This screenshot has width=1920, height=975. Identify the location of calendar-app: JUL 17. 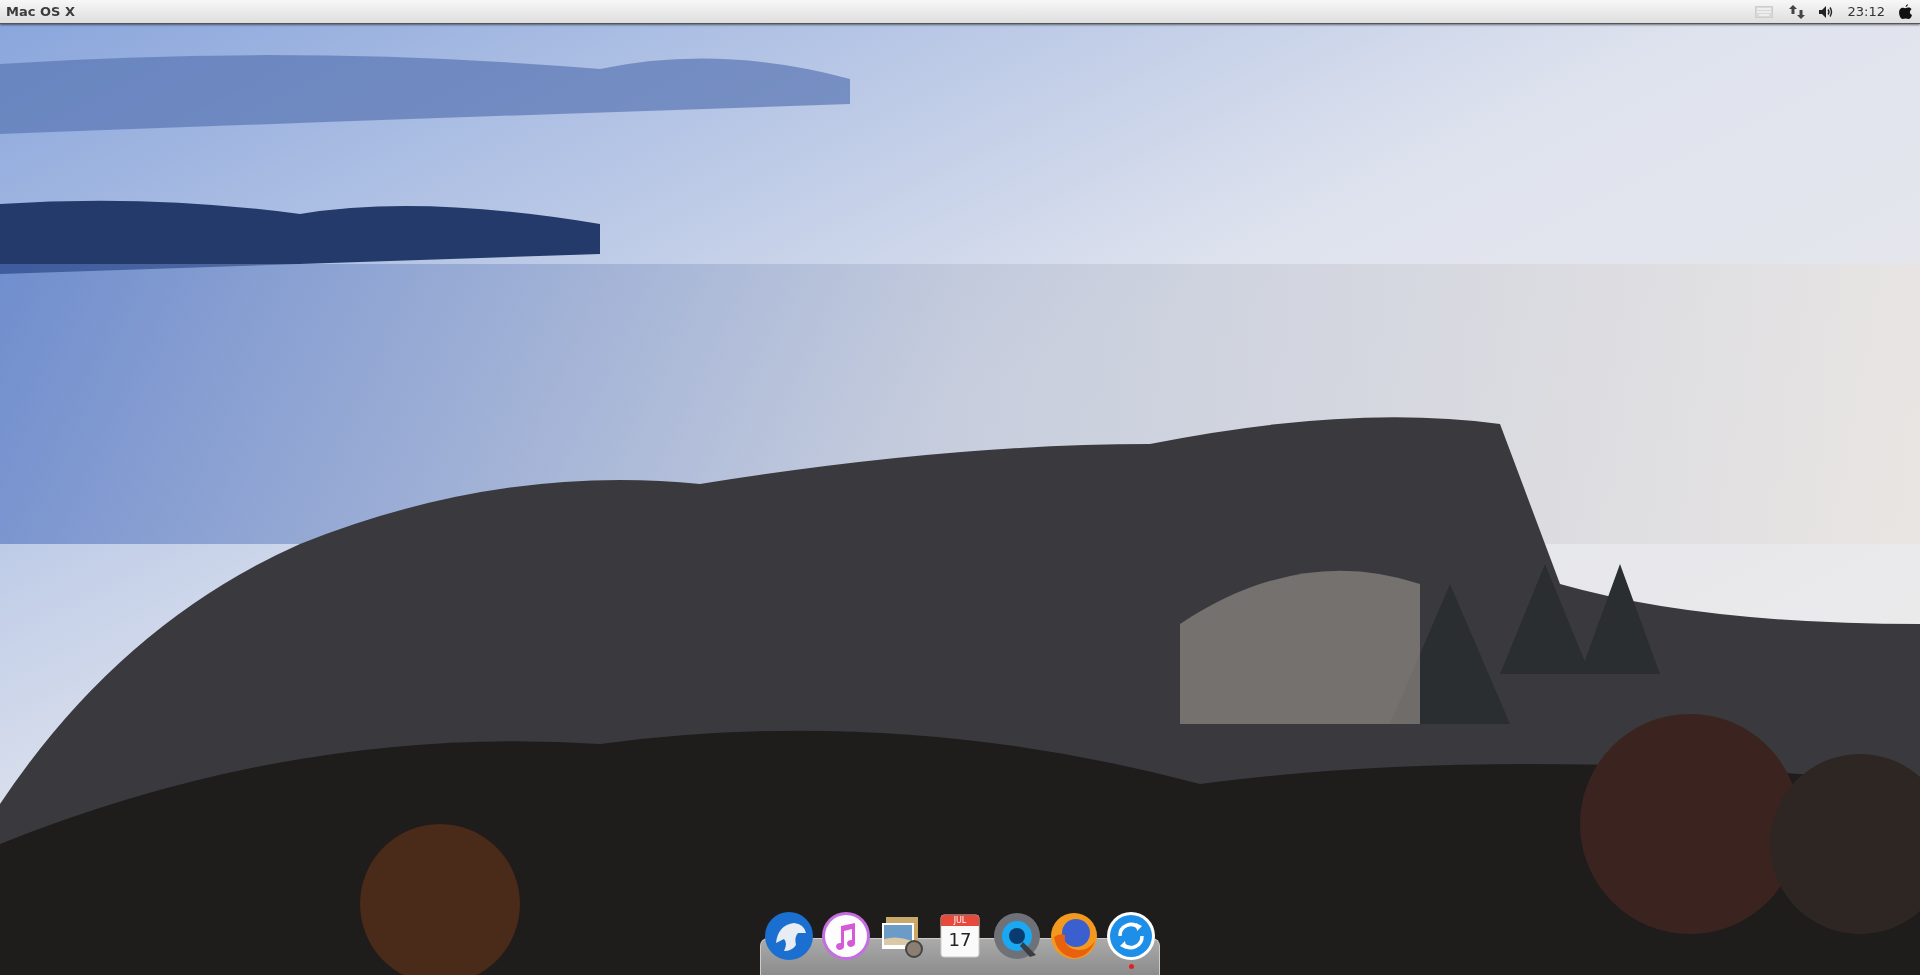
(960, 936).